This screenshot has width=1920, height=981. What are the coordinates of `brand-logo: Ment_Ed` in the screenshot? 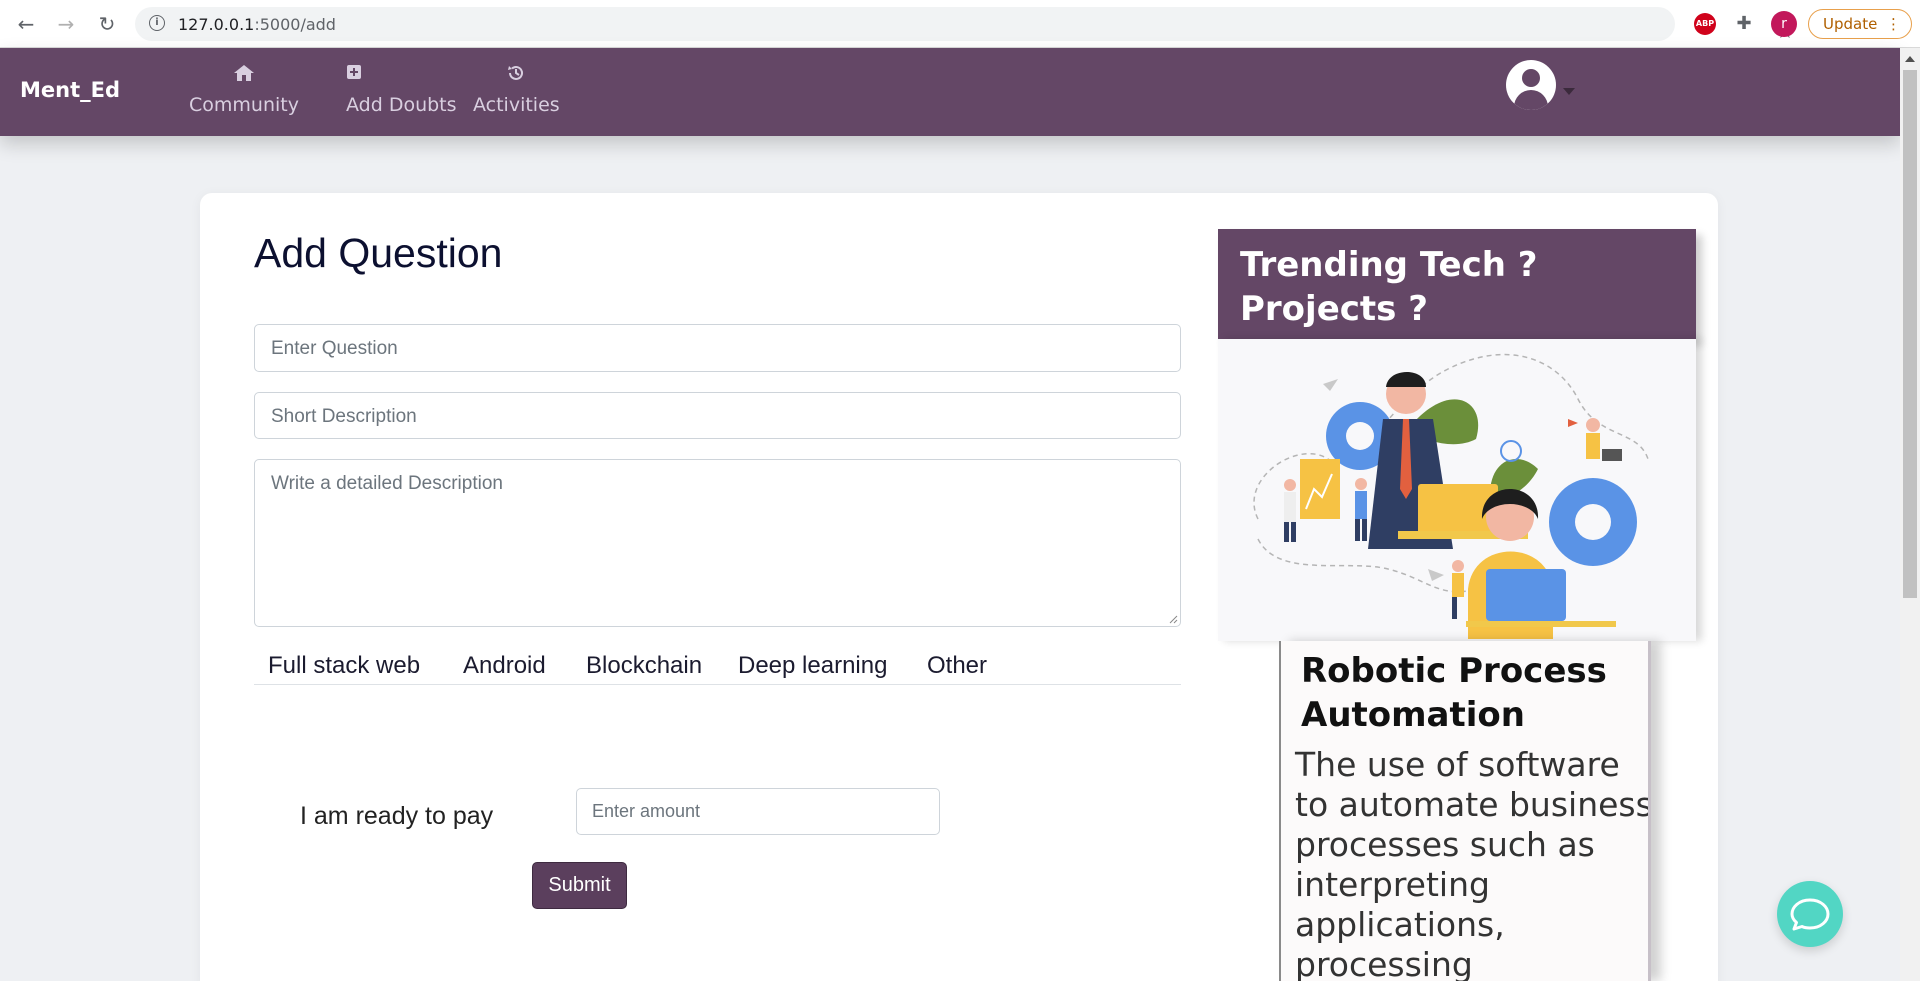 It's located at (70, 90).